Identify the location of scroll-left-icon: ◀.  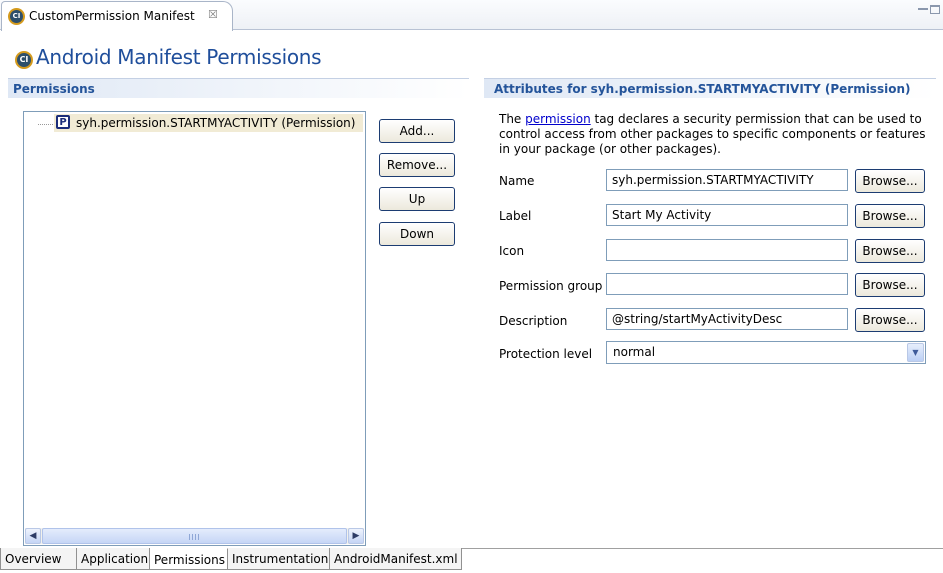
(33, 536).